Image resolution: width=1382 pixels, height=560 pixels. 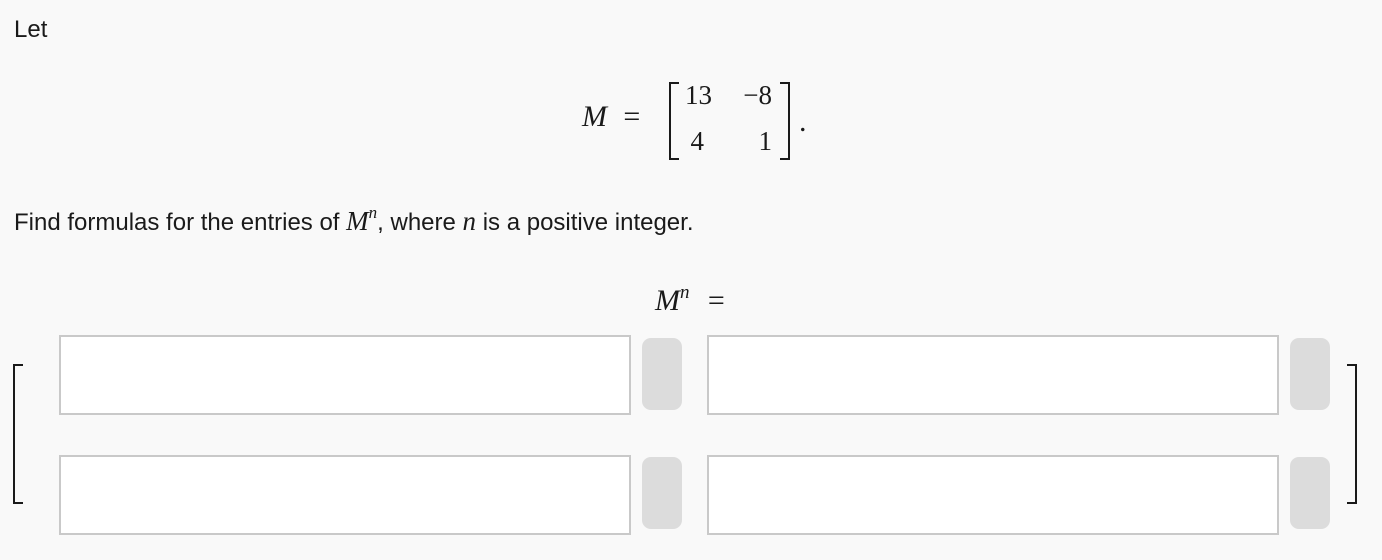 What do you see at coordinates (180, 222) in the screenshot?
I see `question-part-1: Find formulas for the entries of` at bounding box center [180, 222].